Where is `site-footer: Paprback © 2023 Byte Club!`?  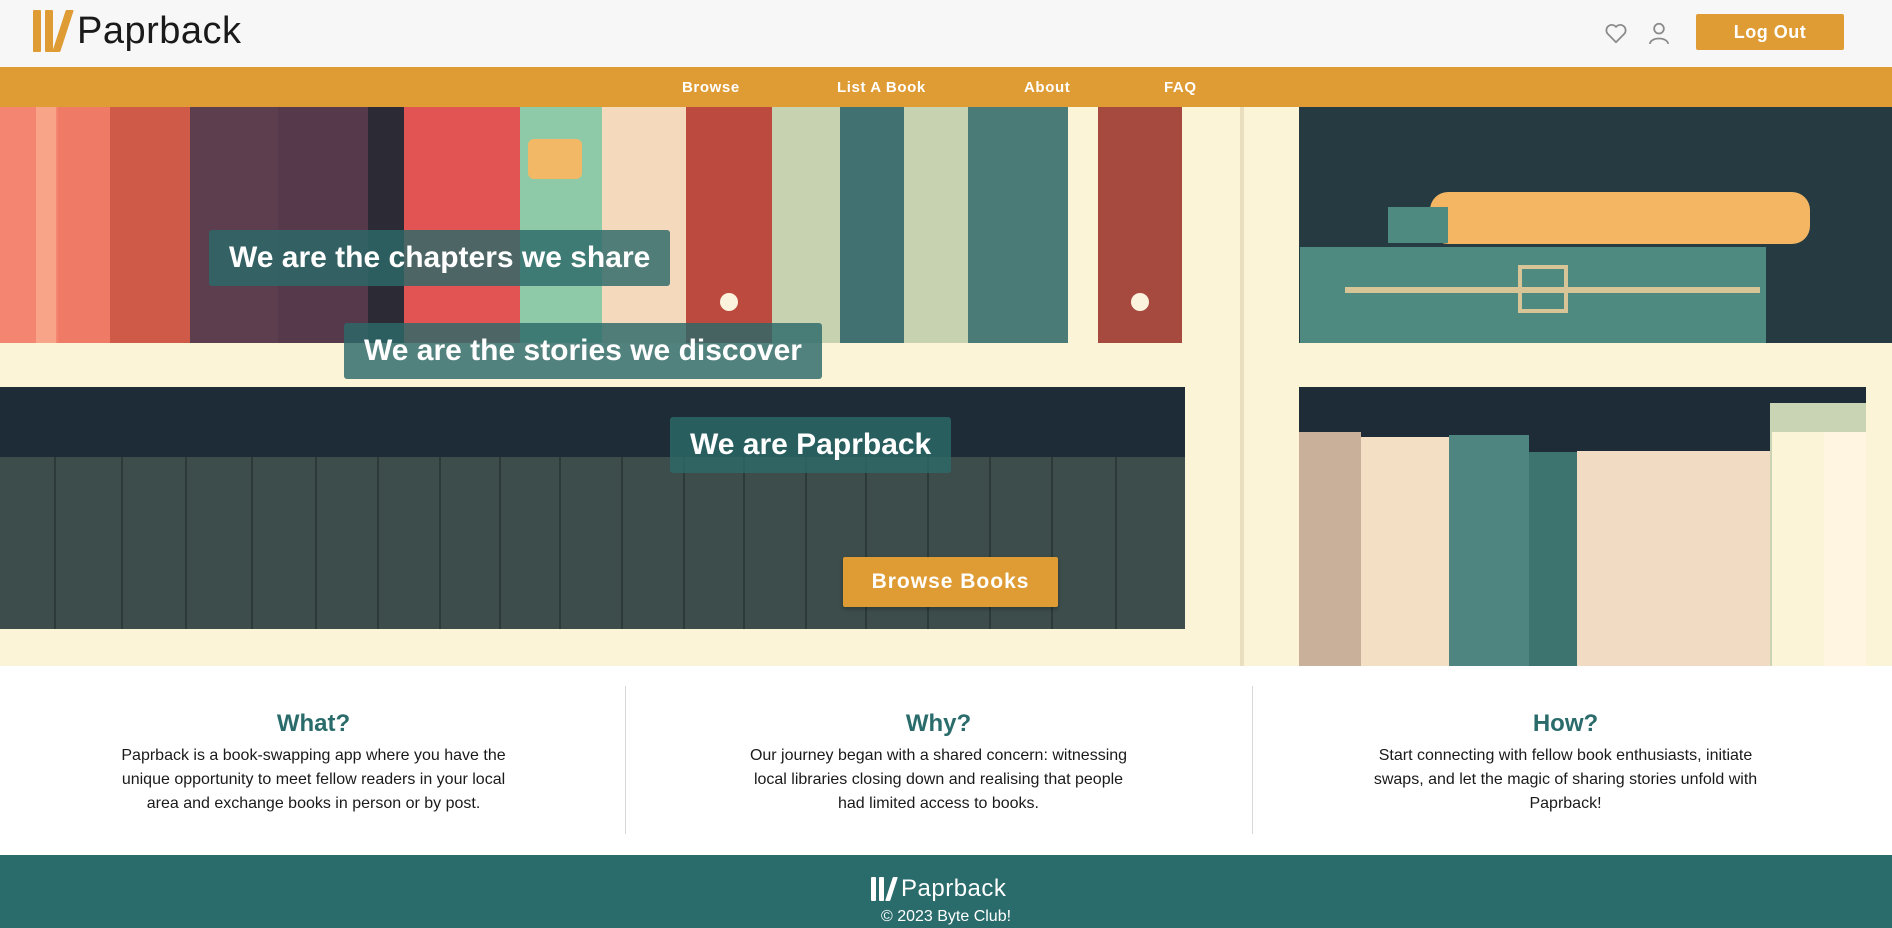 site-footer: Paprback © 2023 Byte Club! is located at coordinates (946, 891).